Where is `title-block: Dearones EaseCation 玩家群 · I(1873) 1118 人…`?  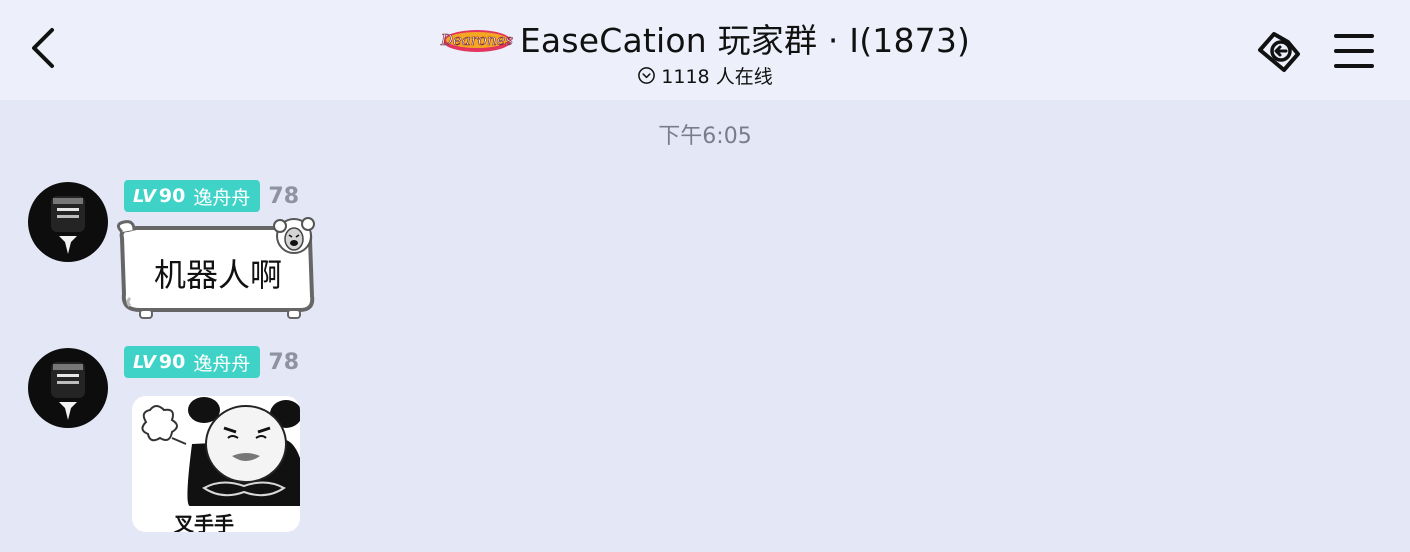
title-block: Dearones EaseCation 玩家群 · I(1873) 1118 人… is located at coordinates (705, 52).